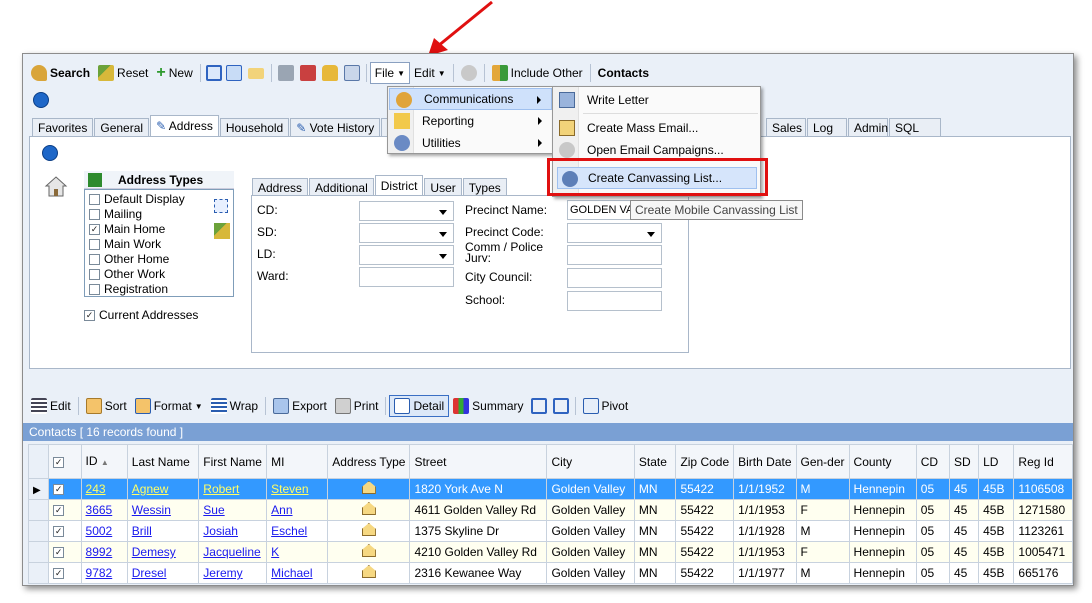 This screenshot has height=603, width=1092. Describe the element at coordinates (369, 461) in the screenshot. I see `col-address-type: Address Type` at that location.